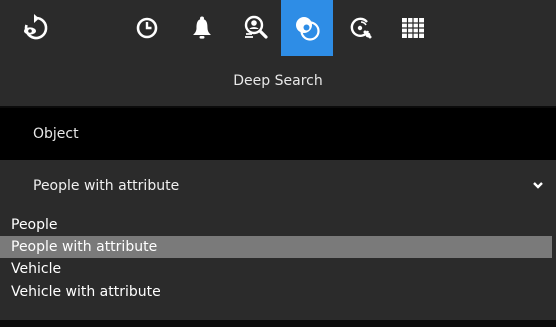 The width and height of the screenshot is (556, 327). Describe the element at coordinates (278, 323) in the screenshot. I see `bottom-divider` at that location.